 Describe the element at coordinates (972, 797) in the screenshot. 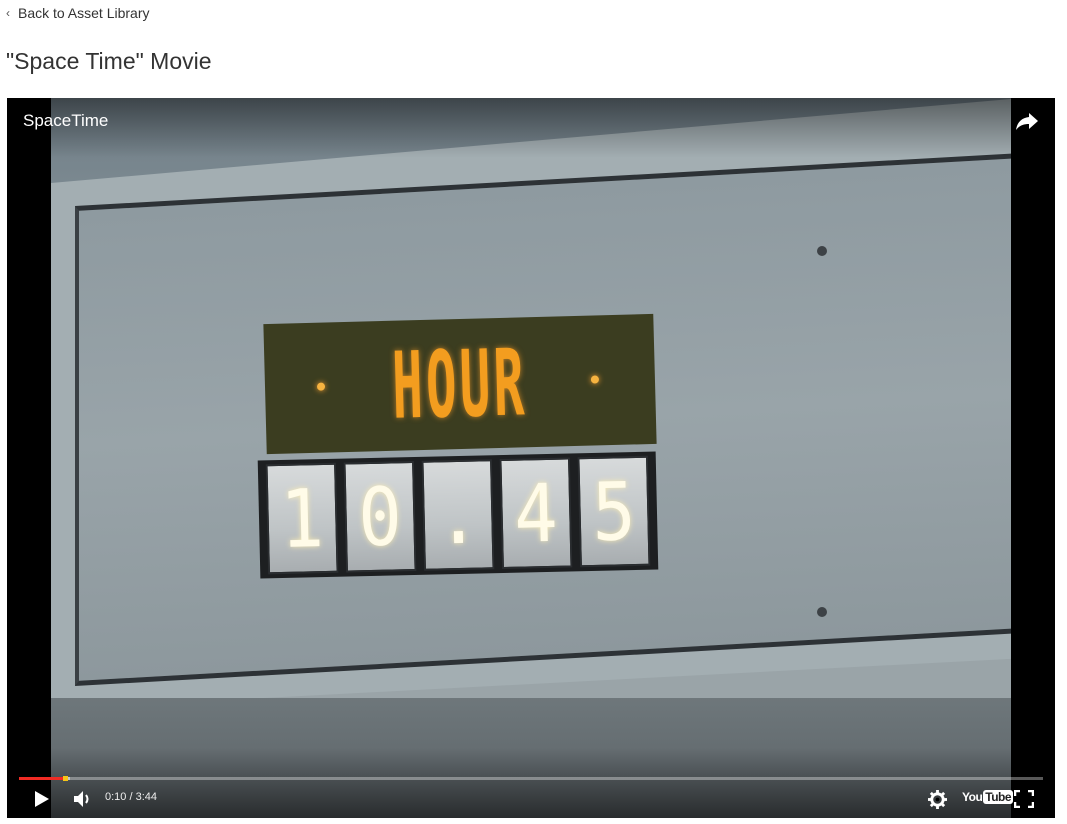

I see `youtube-logo-you: You` at that location.